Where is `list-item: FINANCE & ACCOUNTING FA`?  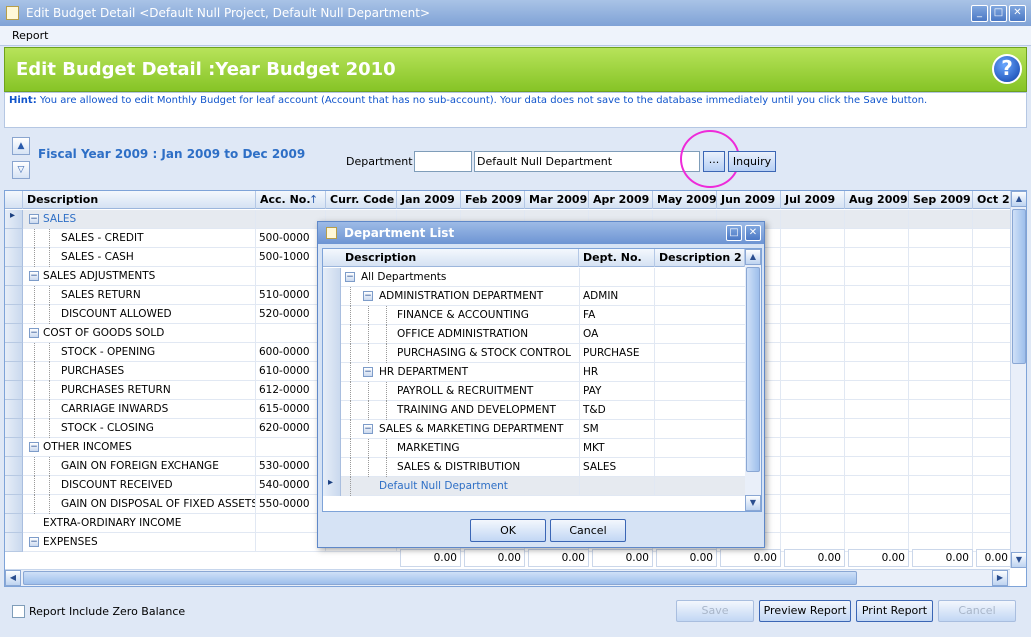
list-item: FINANCE & ACCOUNTING FA is located at coordinates (542, 315).